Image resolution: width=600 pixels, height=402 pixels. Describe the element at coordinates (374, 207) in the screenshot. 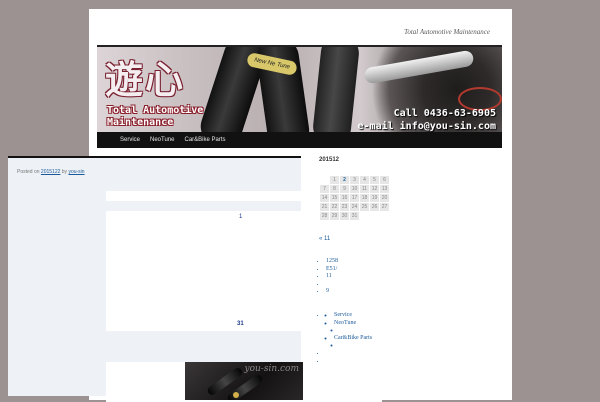

I see `calendar-day: 26` at that location.